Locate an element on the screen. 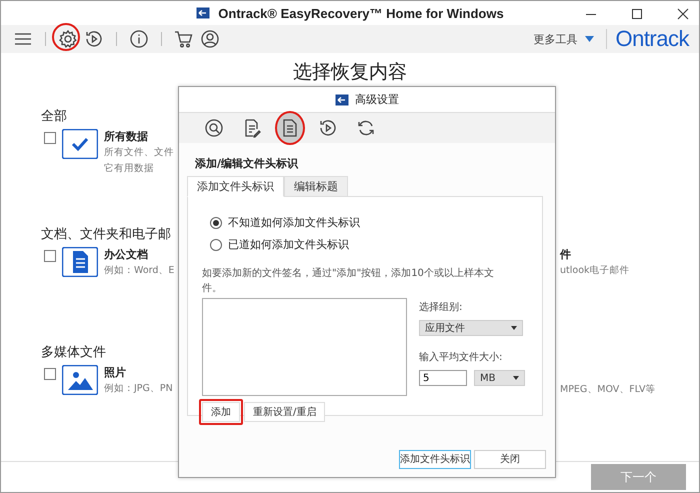 The height and width of the screenshot is (493, 700). page-heading: 选择恢复内容 is located at coordinates (350, 73).